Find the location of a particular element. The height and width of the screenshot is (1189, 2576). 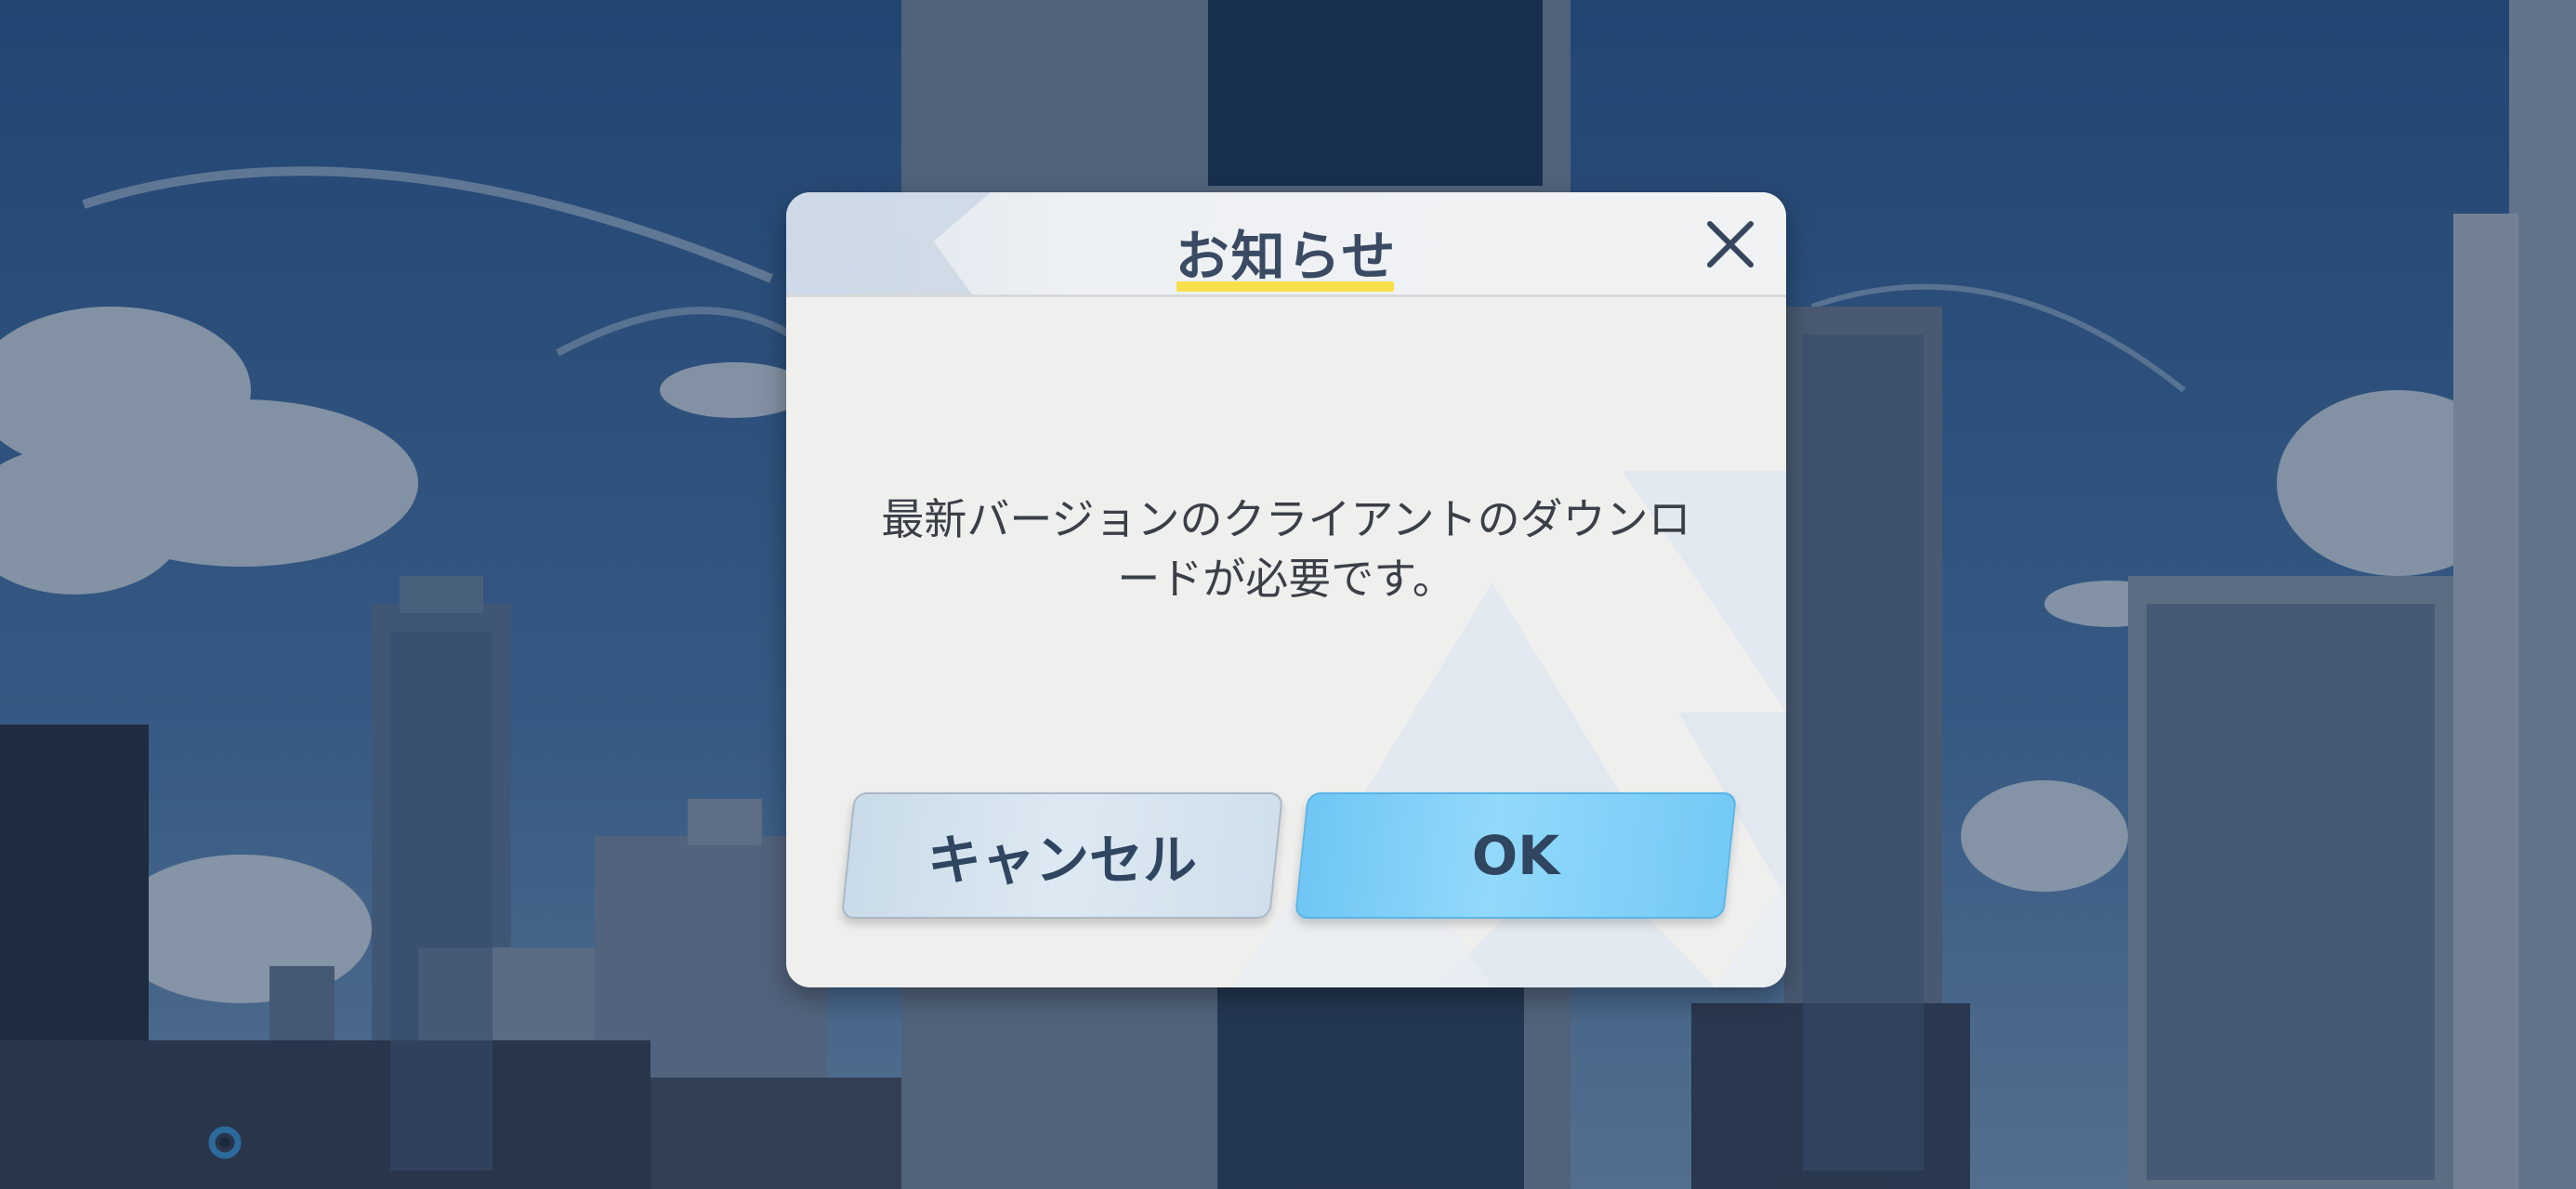

message-line-2: ードが必要です。 is located at coordinates (1286, 579).